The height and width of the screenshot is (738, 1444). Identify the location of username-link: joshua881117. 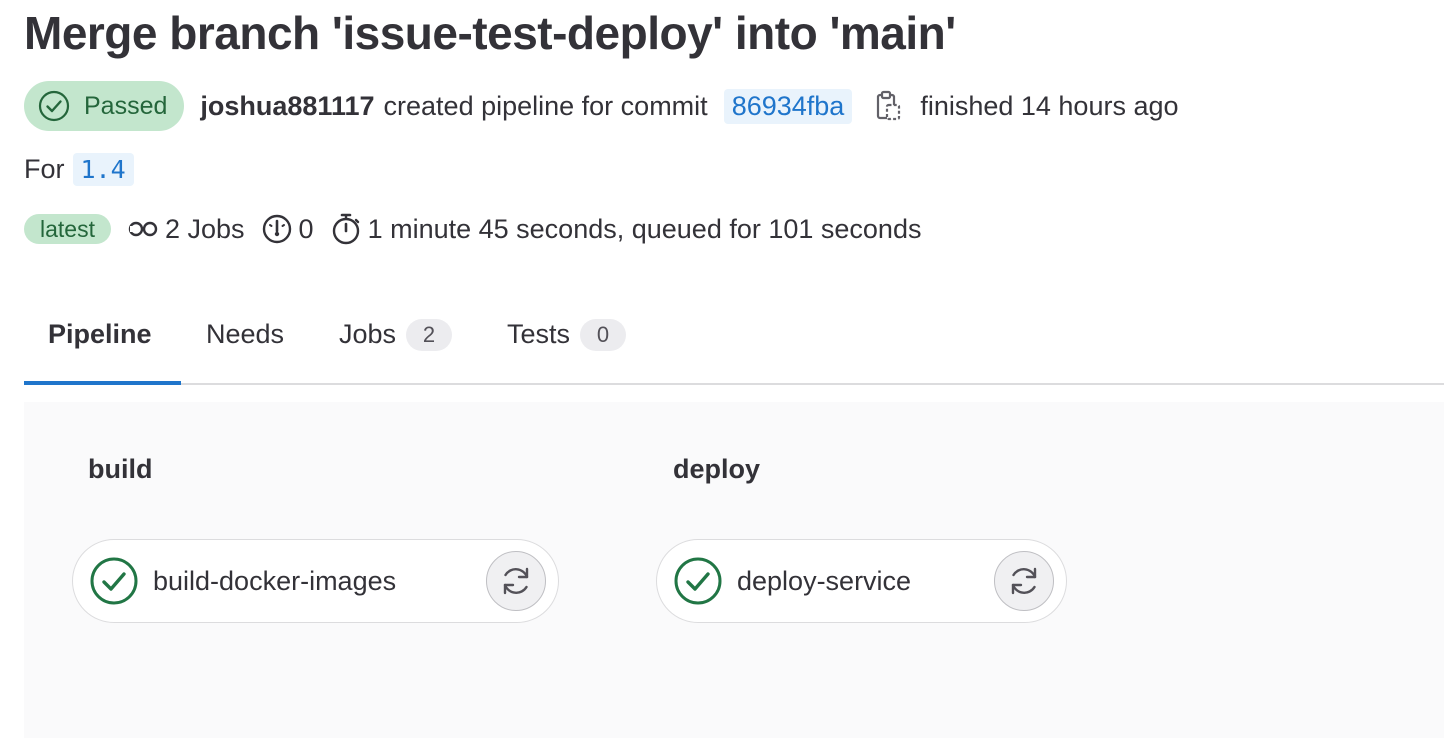
(287, 106).